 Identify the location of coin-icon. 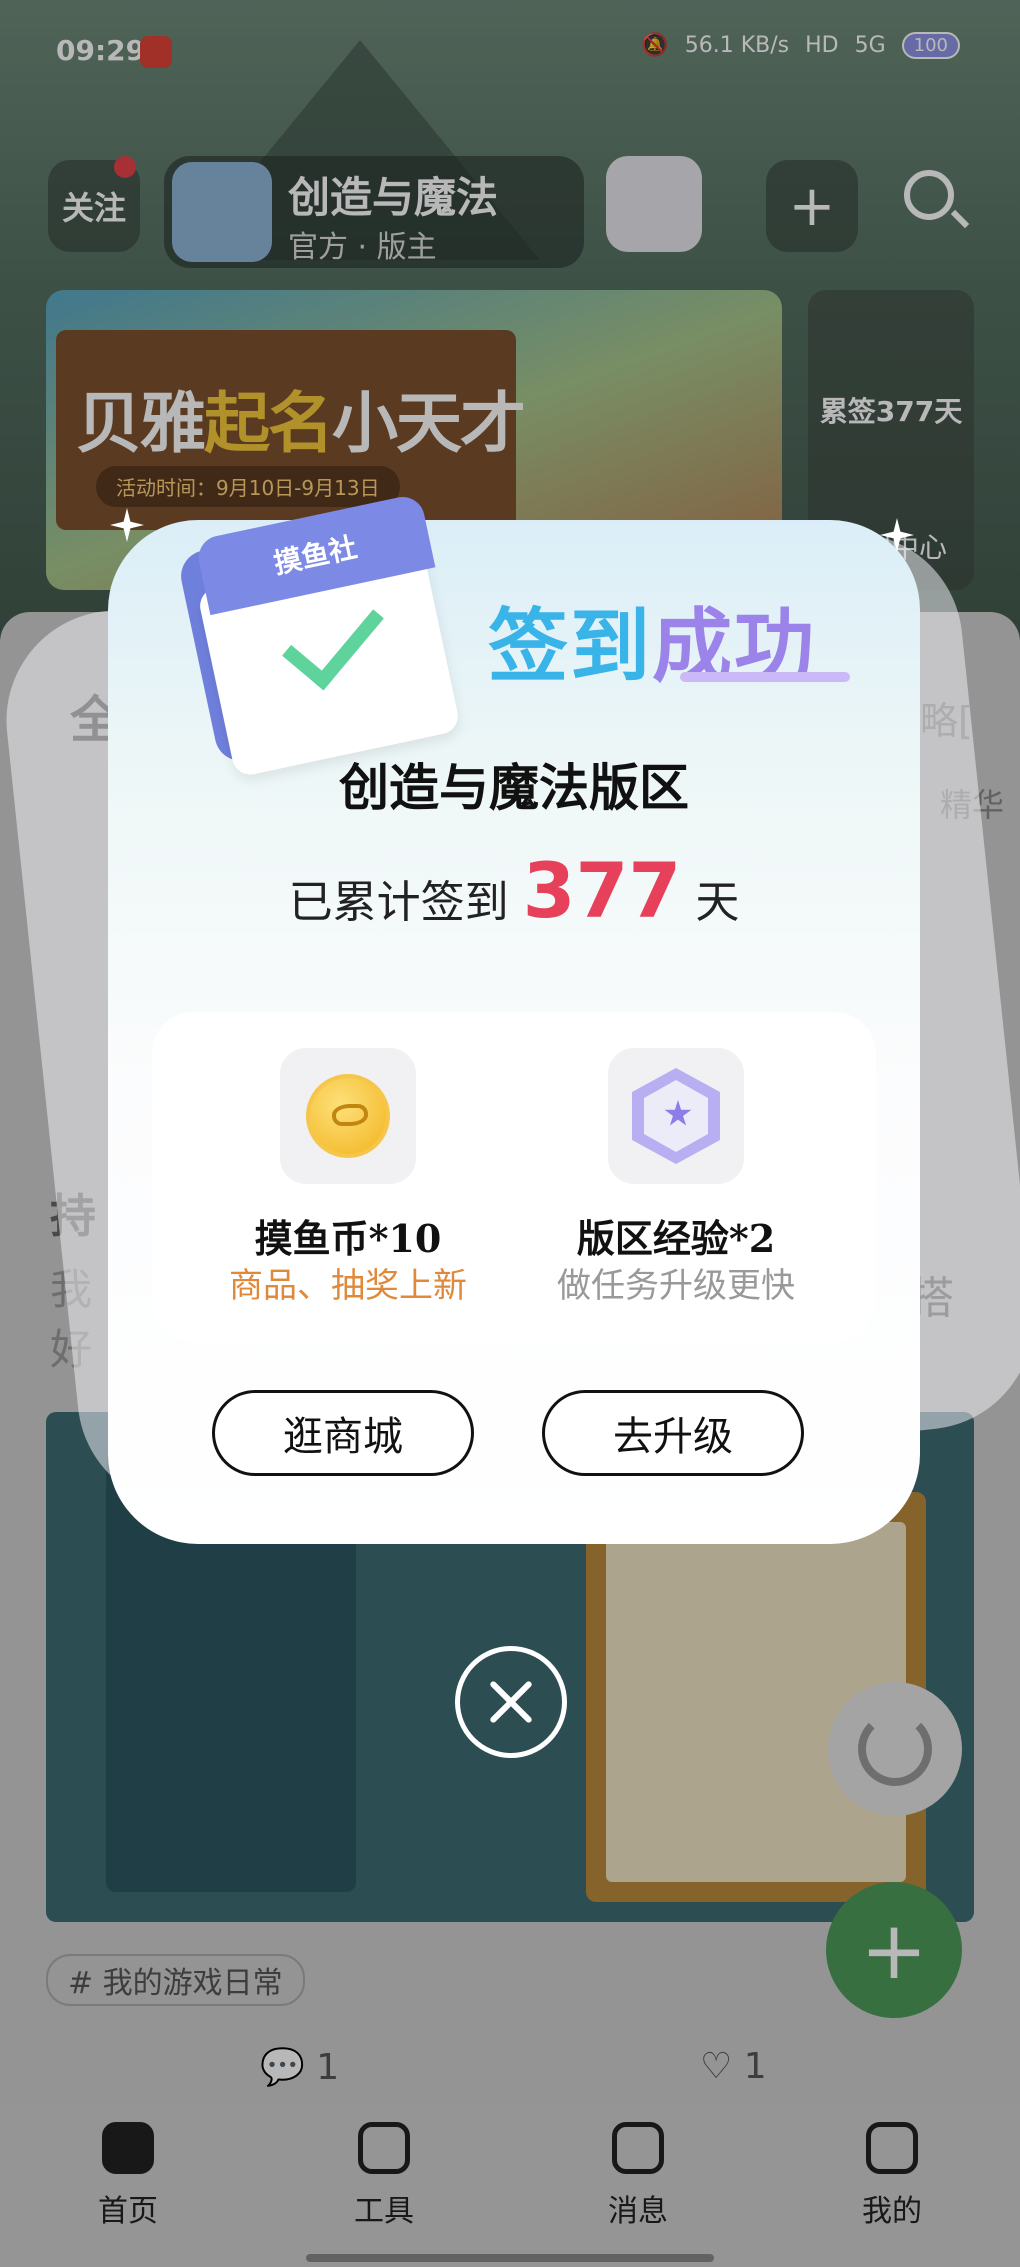
(348, 1116).